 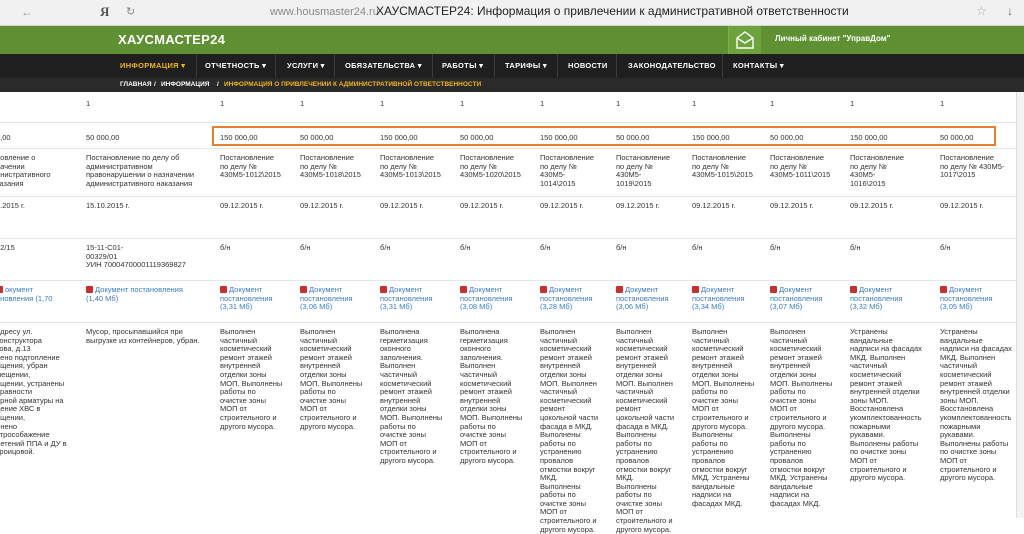 What do you see at coordinates (981, 11) in the screenshot?
I see `bookmark-star-icon: ☆` at bounding box center [981, 11].